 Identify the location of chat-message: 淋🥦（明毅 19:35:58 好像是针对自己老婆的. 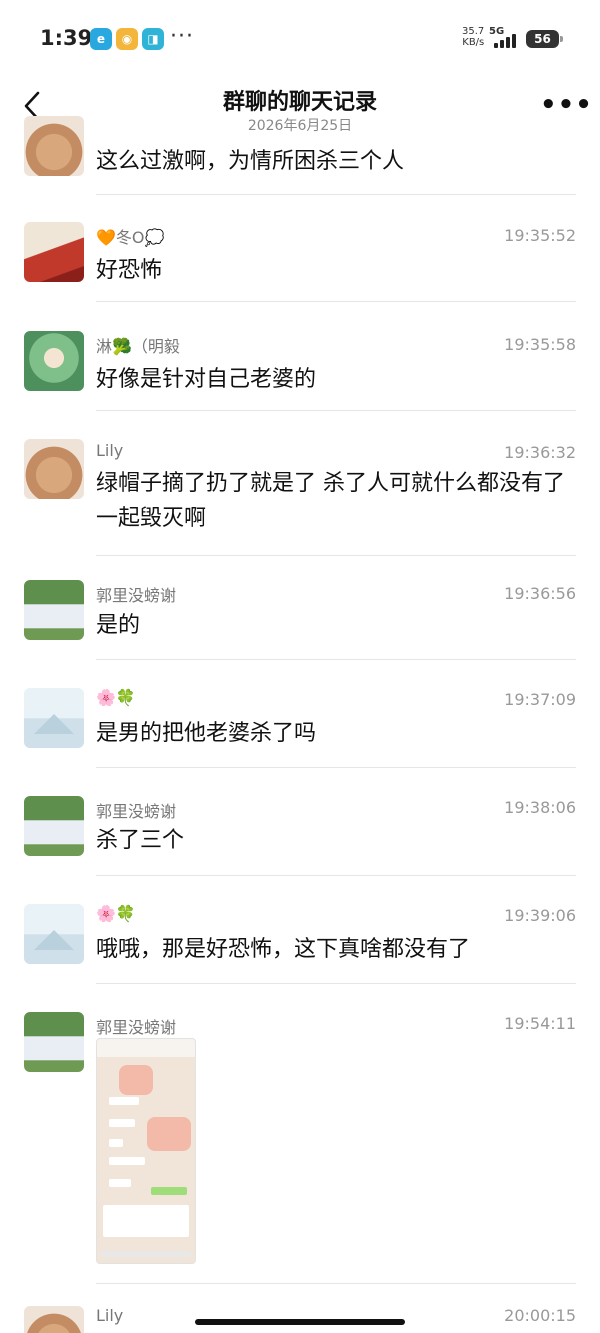
(300, 371).